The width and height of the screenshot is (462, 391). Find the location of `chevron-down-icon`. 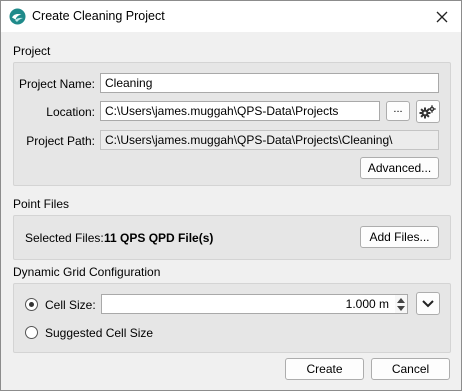

chevron-down-icon is located at coordinates (428, 303).